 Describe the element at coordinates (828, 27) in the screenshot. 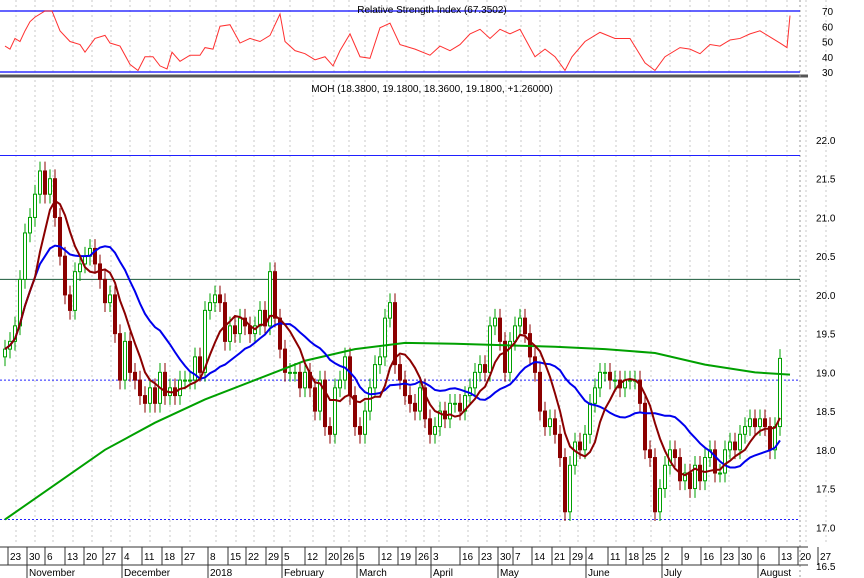

I see `rsi-tick-label: 60` at that location.